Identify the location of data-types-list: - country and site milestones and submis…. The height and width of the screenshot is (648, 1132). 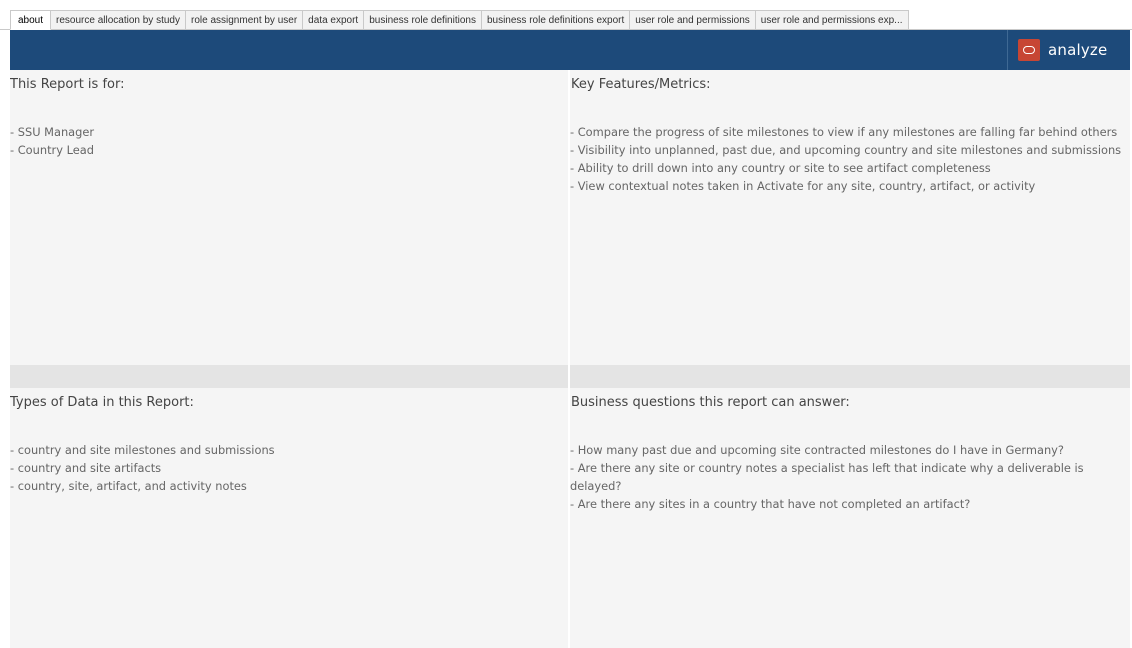
(286, 468).